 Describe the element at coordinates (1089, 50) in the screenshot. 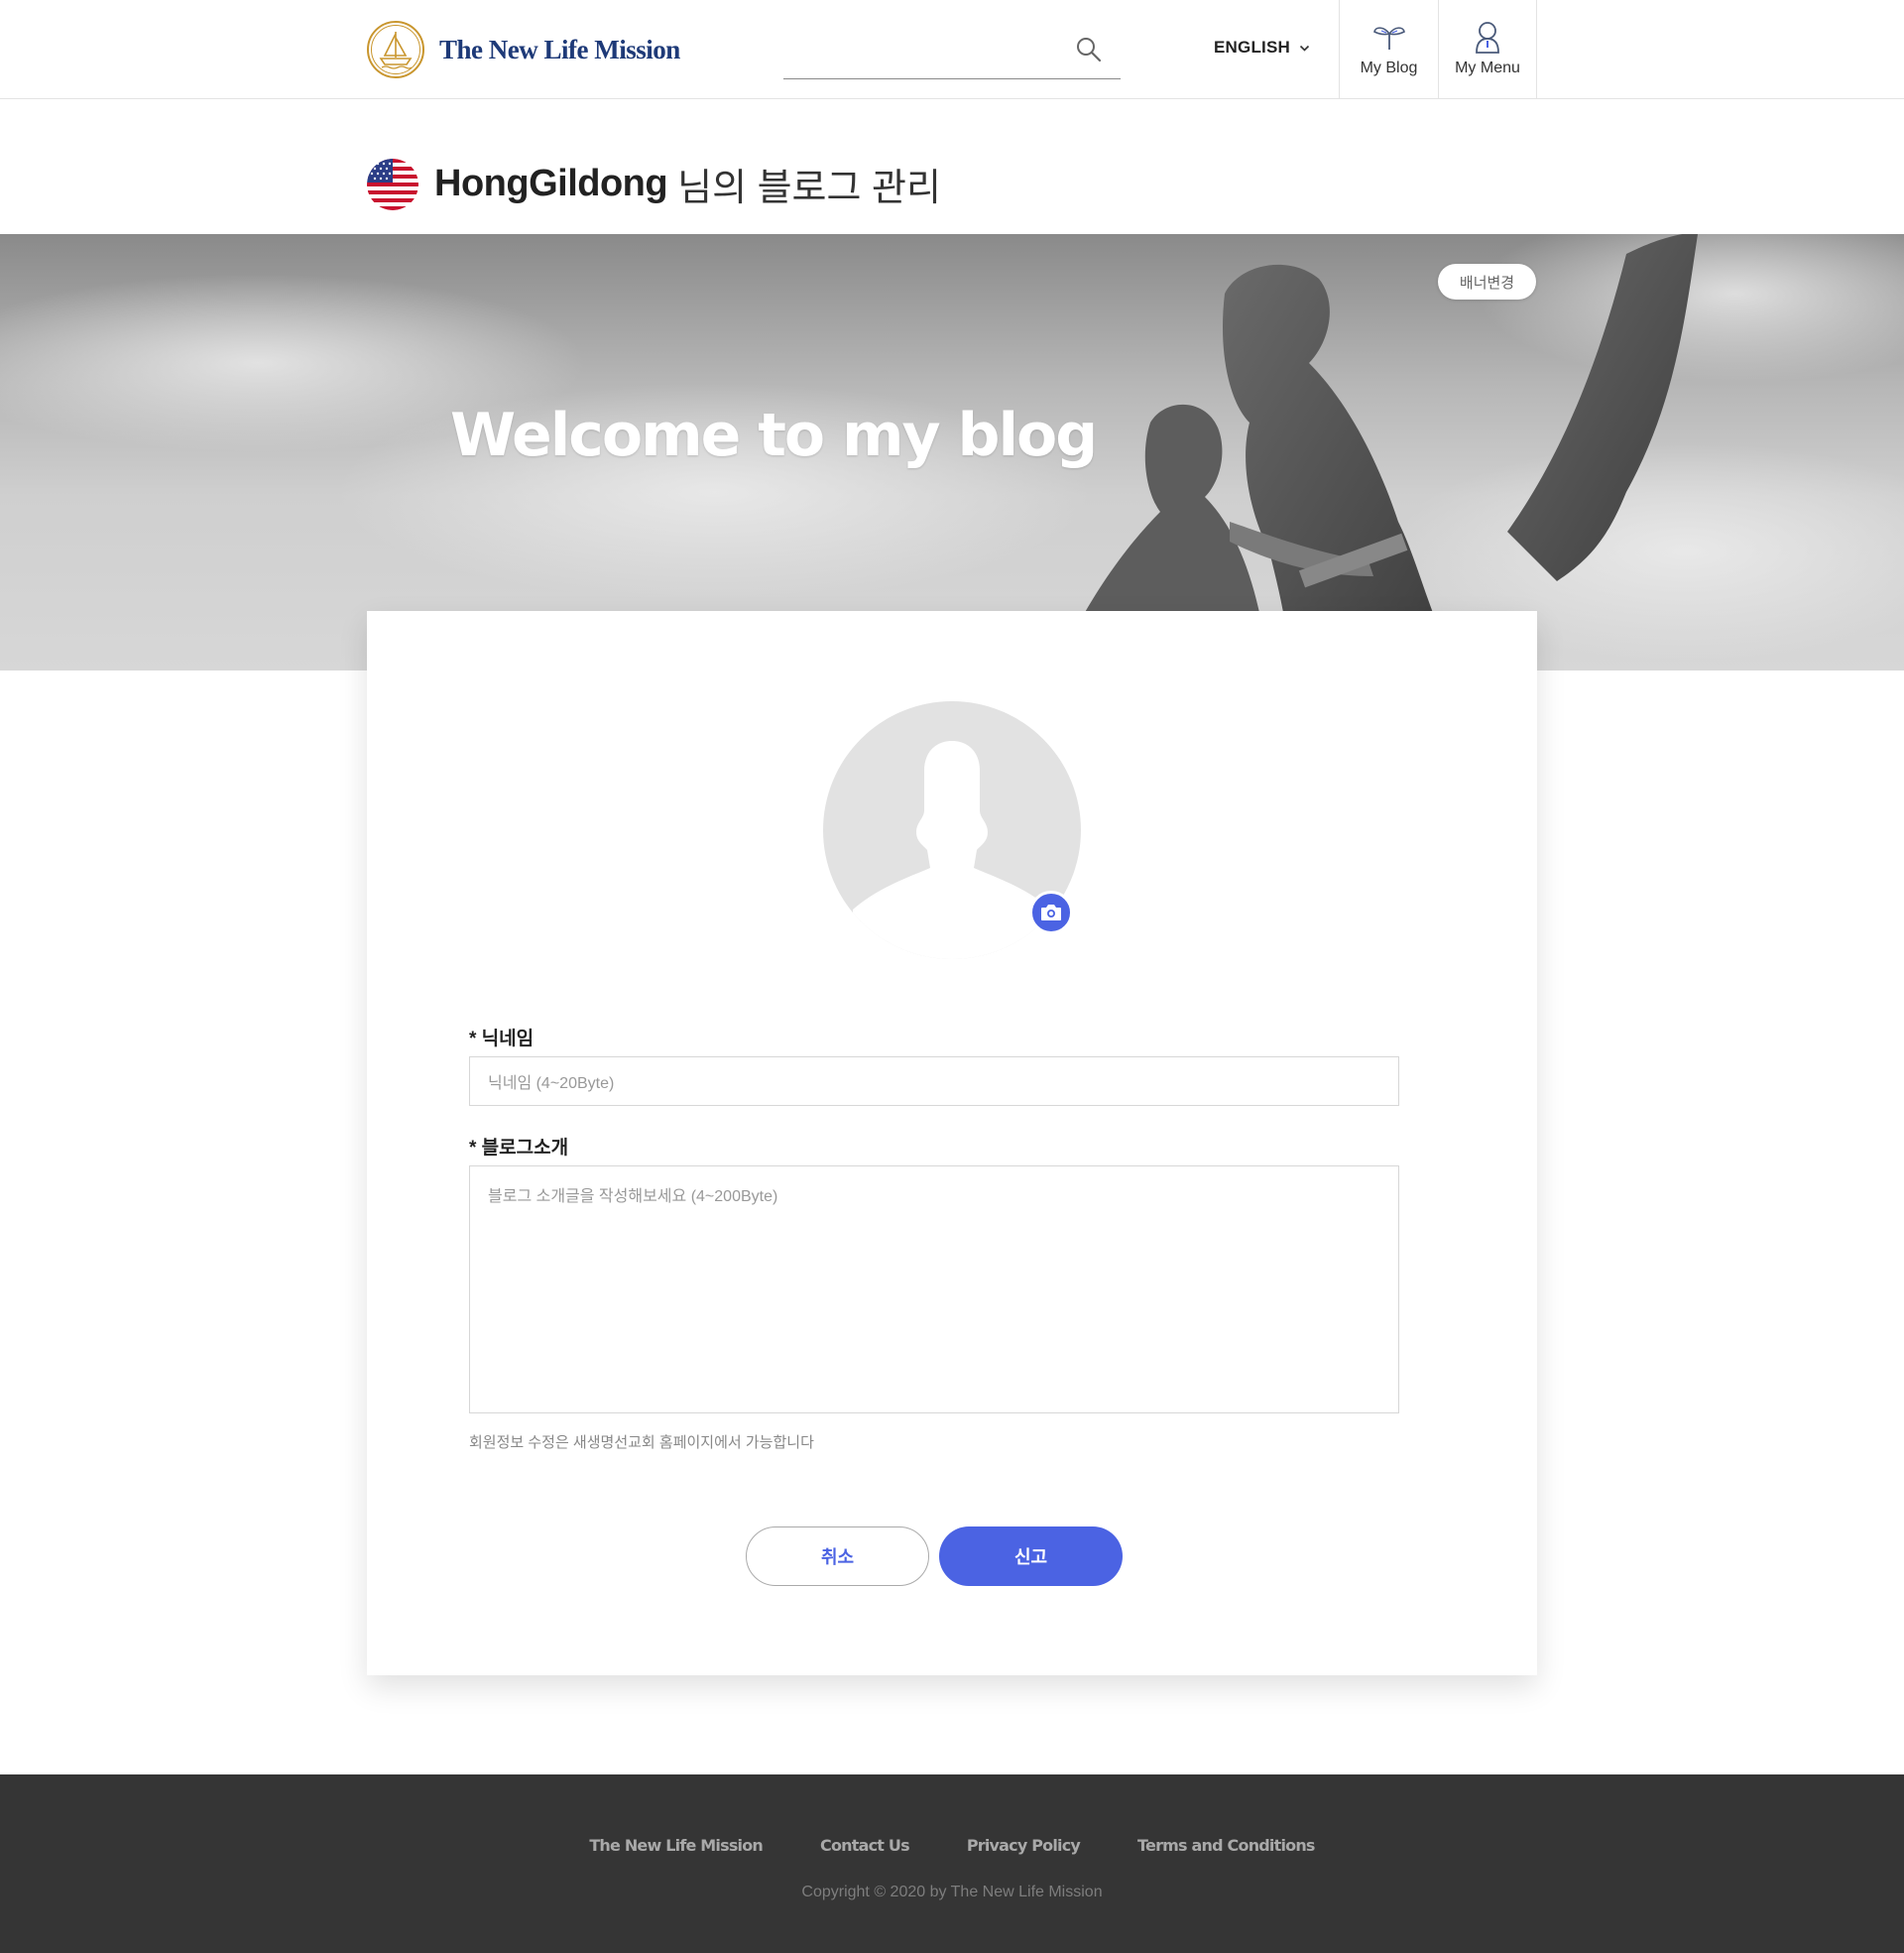

I see `search-icon` at that location.